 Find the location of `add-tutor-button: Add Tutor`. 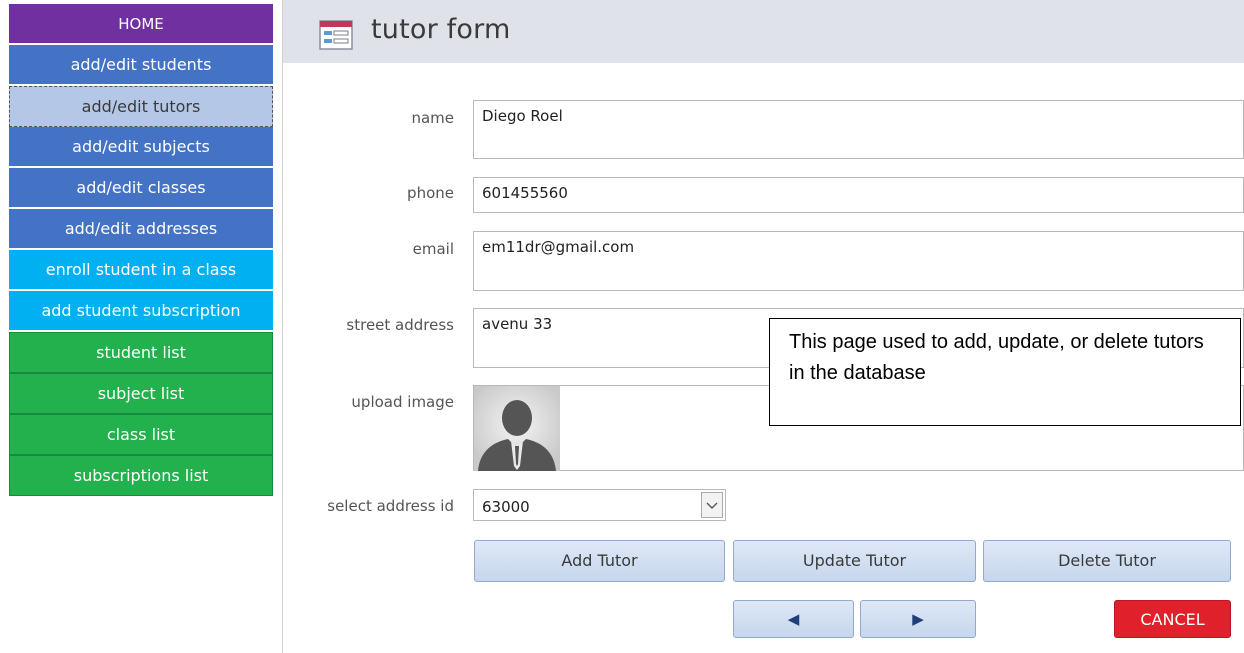

add-tutor-button: Add Tutor is located at coordinates (599, 561).